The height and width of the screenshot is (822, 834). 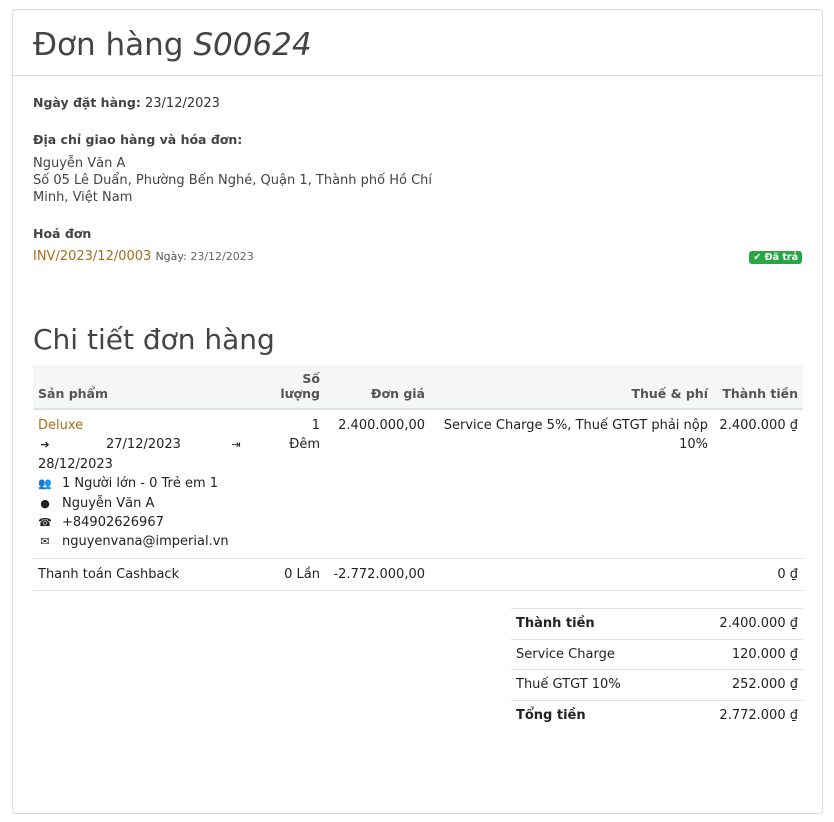 I want to click on order-reference: S00624, so click(x=252, y=45).